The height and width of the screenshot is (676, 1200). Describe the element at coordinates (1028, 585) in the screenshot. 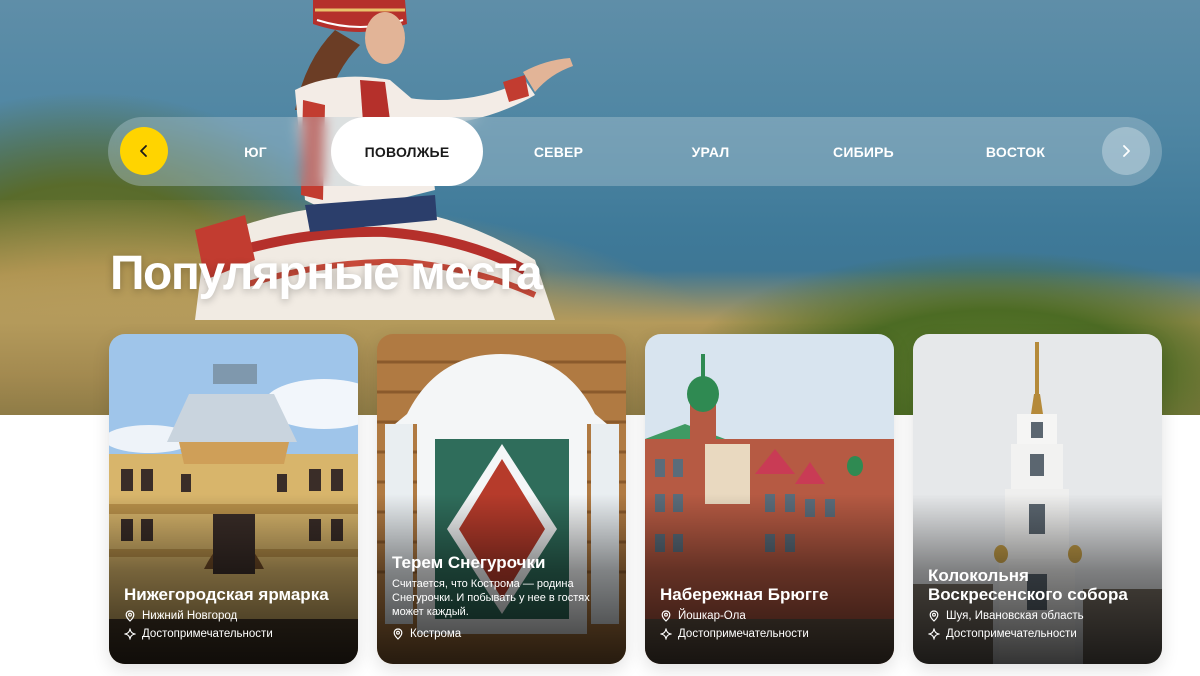

I see `card-title: Колокольня Воскресенского собора` at that location.